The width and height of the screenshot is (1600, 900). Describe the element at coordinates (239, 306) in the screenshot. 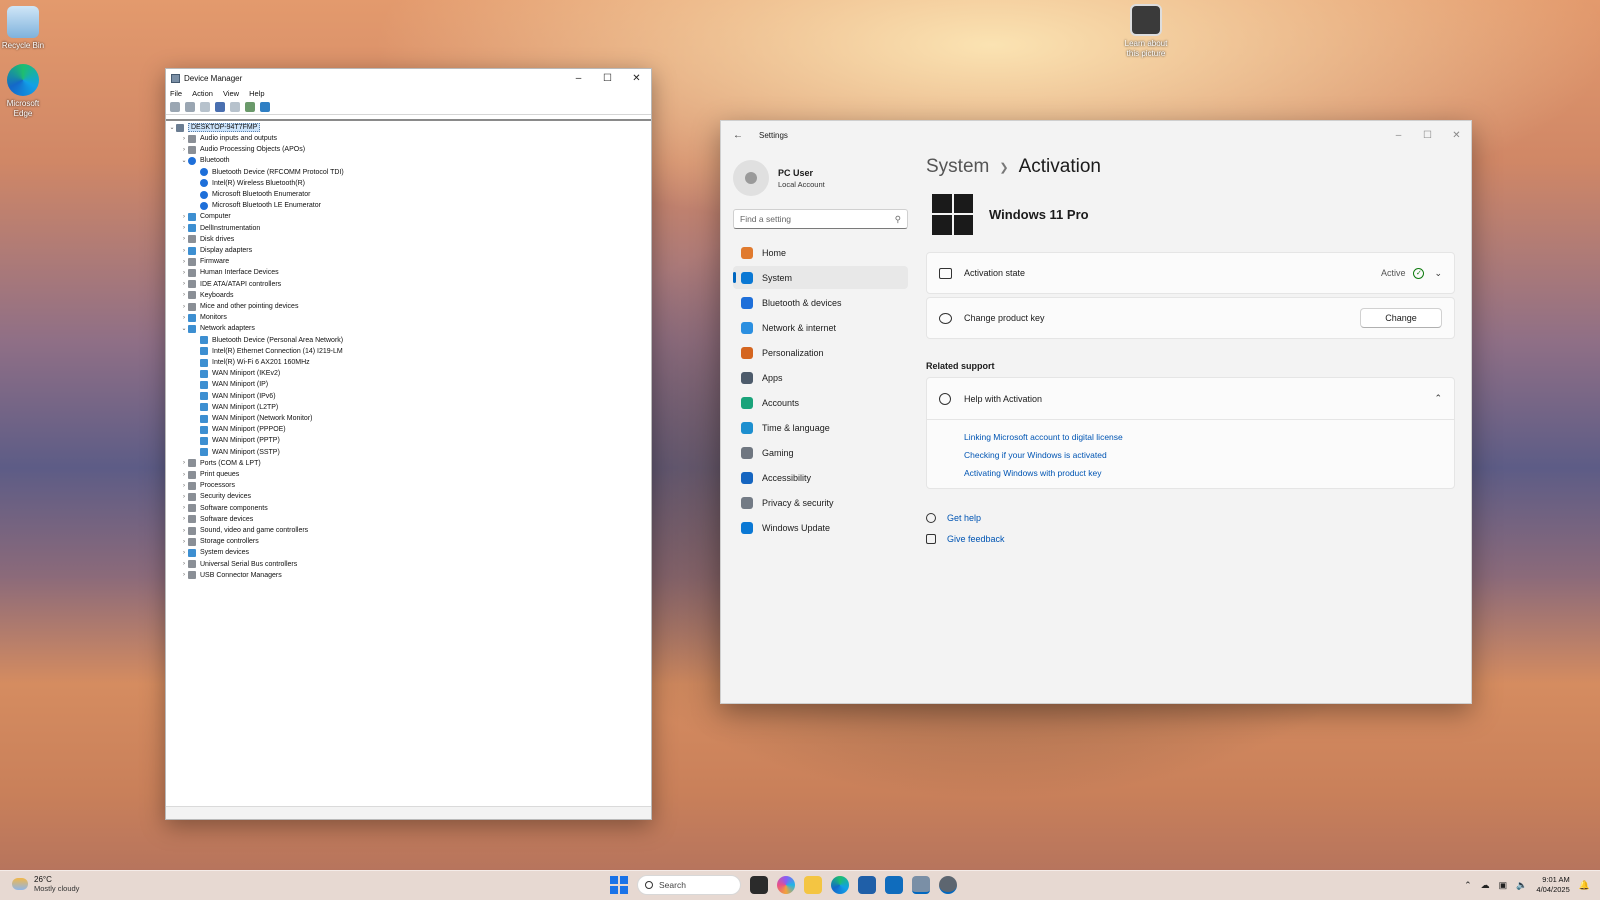

I see `tree-category: › Mice and other pointing devices` at that location.